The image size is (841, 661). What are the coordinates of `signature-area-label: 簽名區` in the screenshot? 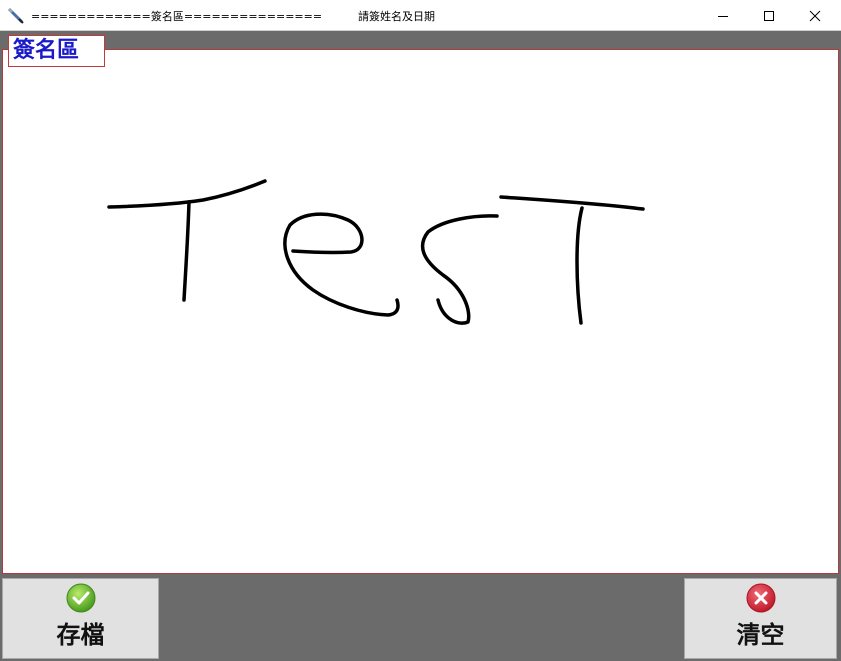 It's located at (56, 51).